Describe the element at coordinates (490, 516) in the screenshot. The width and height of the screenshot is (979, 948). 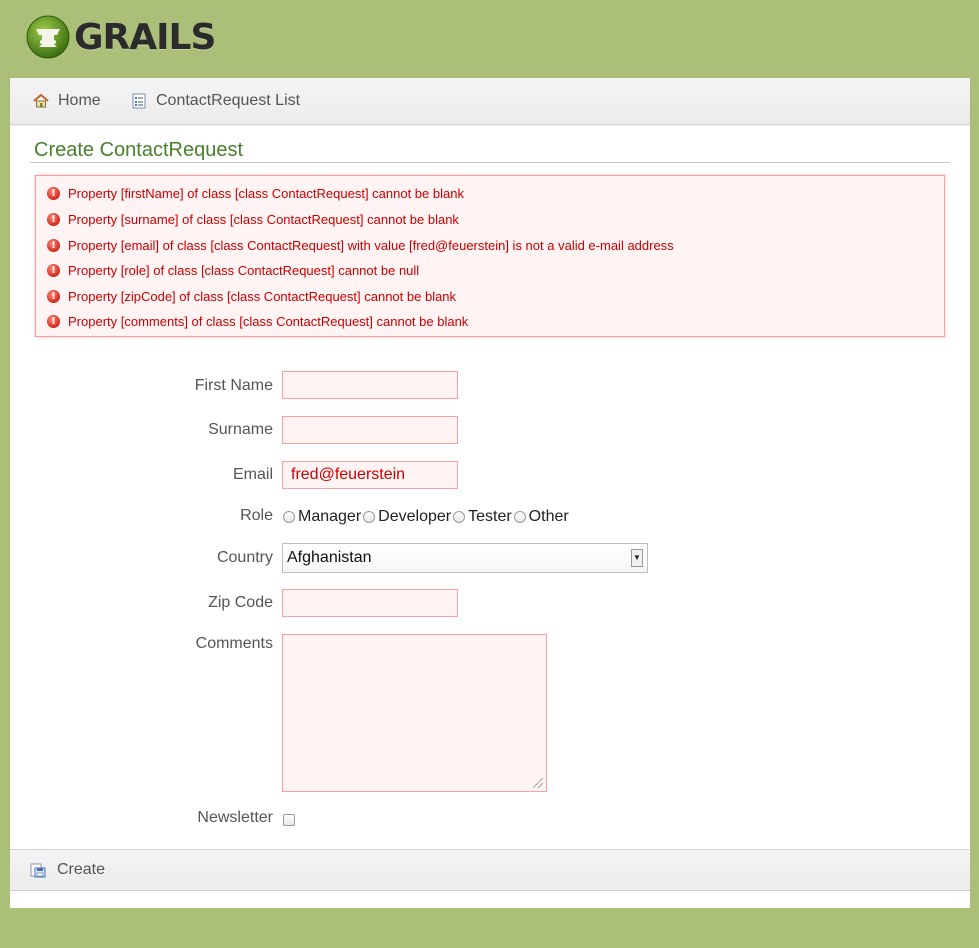
I see `role-option-label: Tester` at that location.